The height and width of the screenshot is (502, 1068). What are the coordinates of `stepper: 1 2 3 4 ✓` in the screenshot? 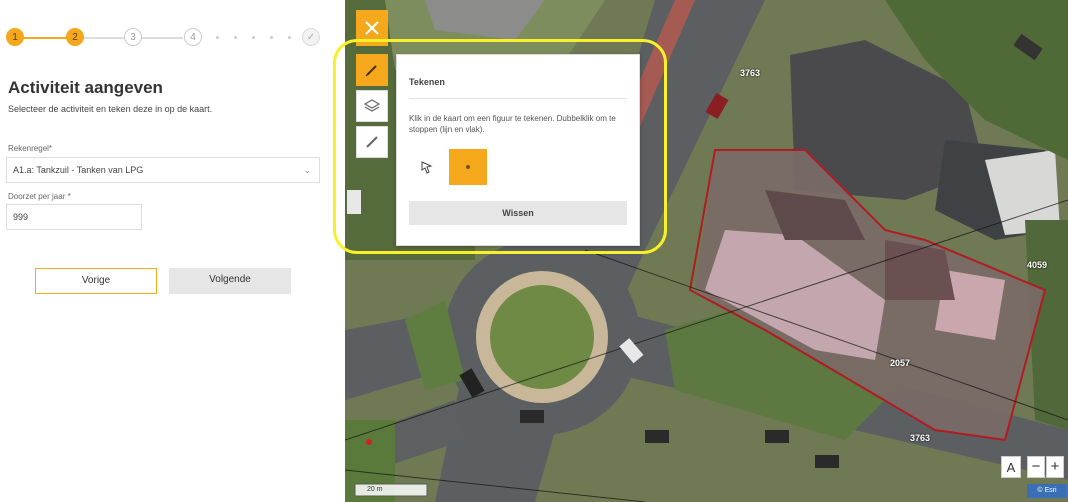 It's located at (165, 38).